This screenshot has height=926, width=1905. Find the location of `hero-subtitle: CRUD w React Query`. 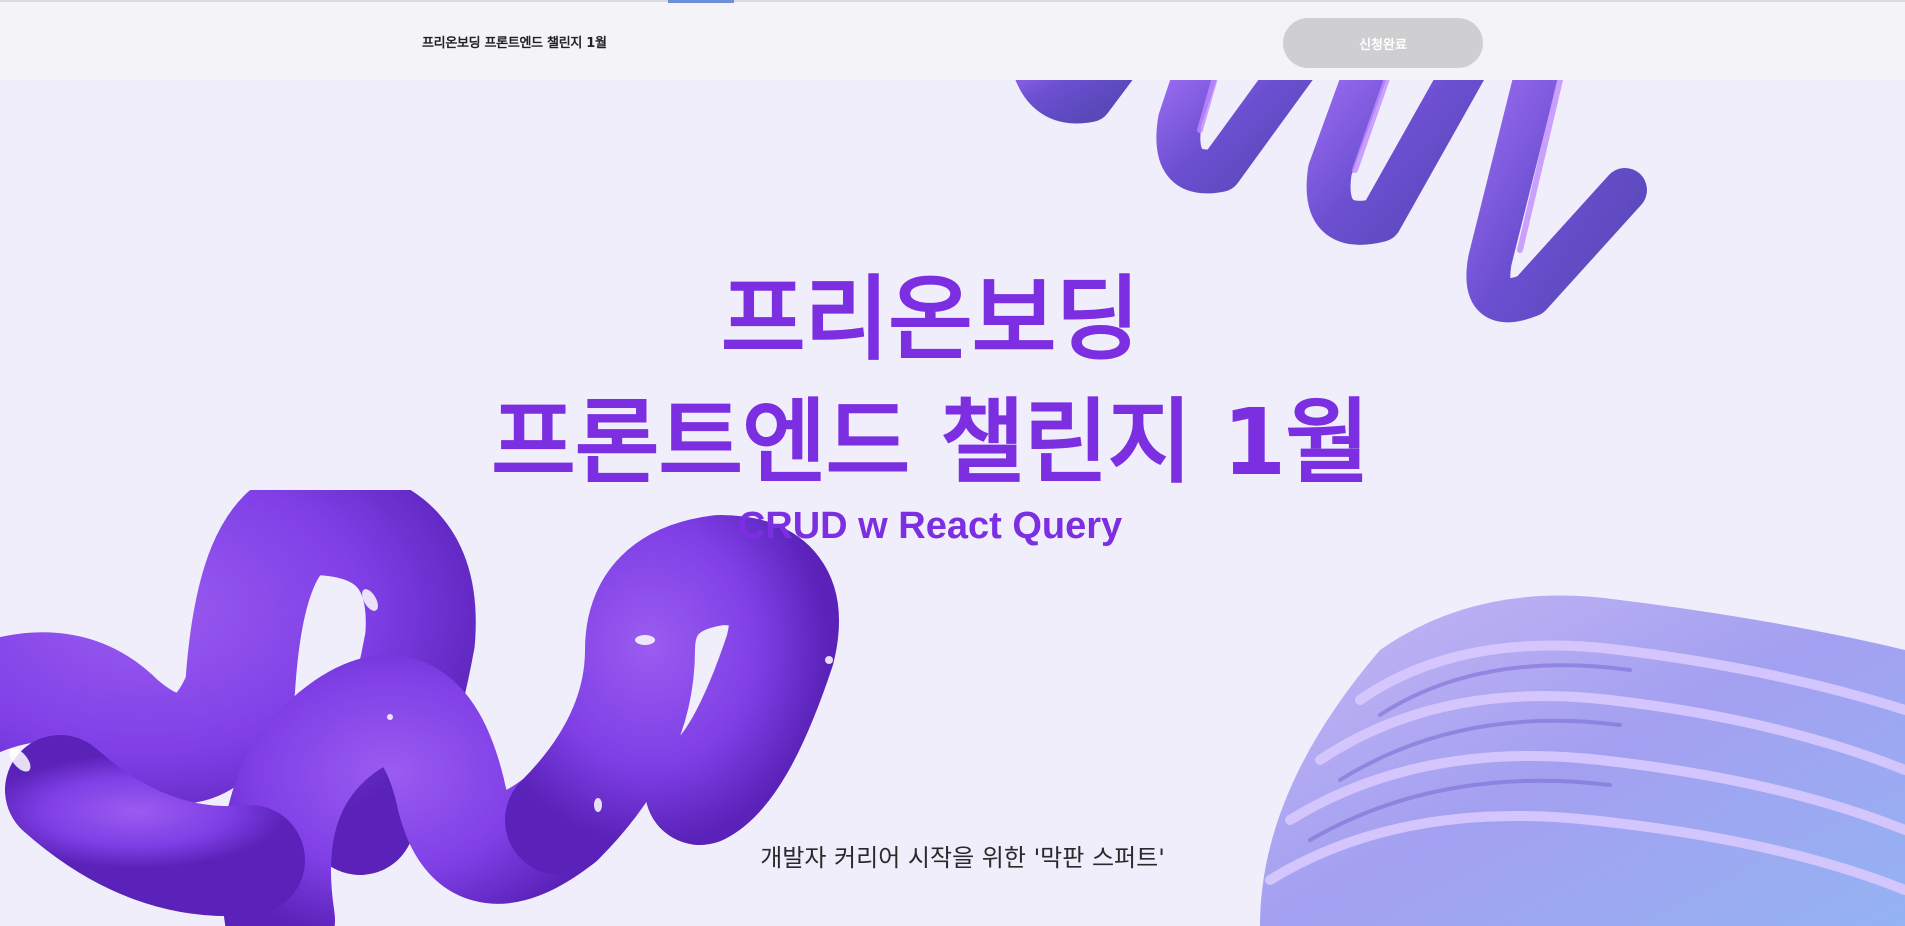

hero-subtitle: CRUD w React Query is located at coordinates (930, 526).